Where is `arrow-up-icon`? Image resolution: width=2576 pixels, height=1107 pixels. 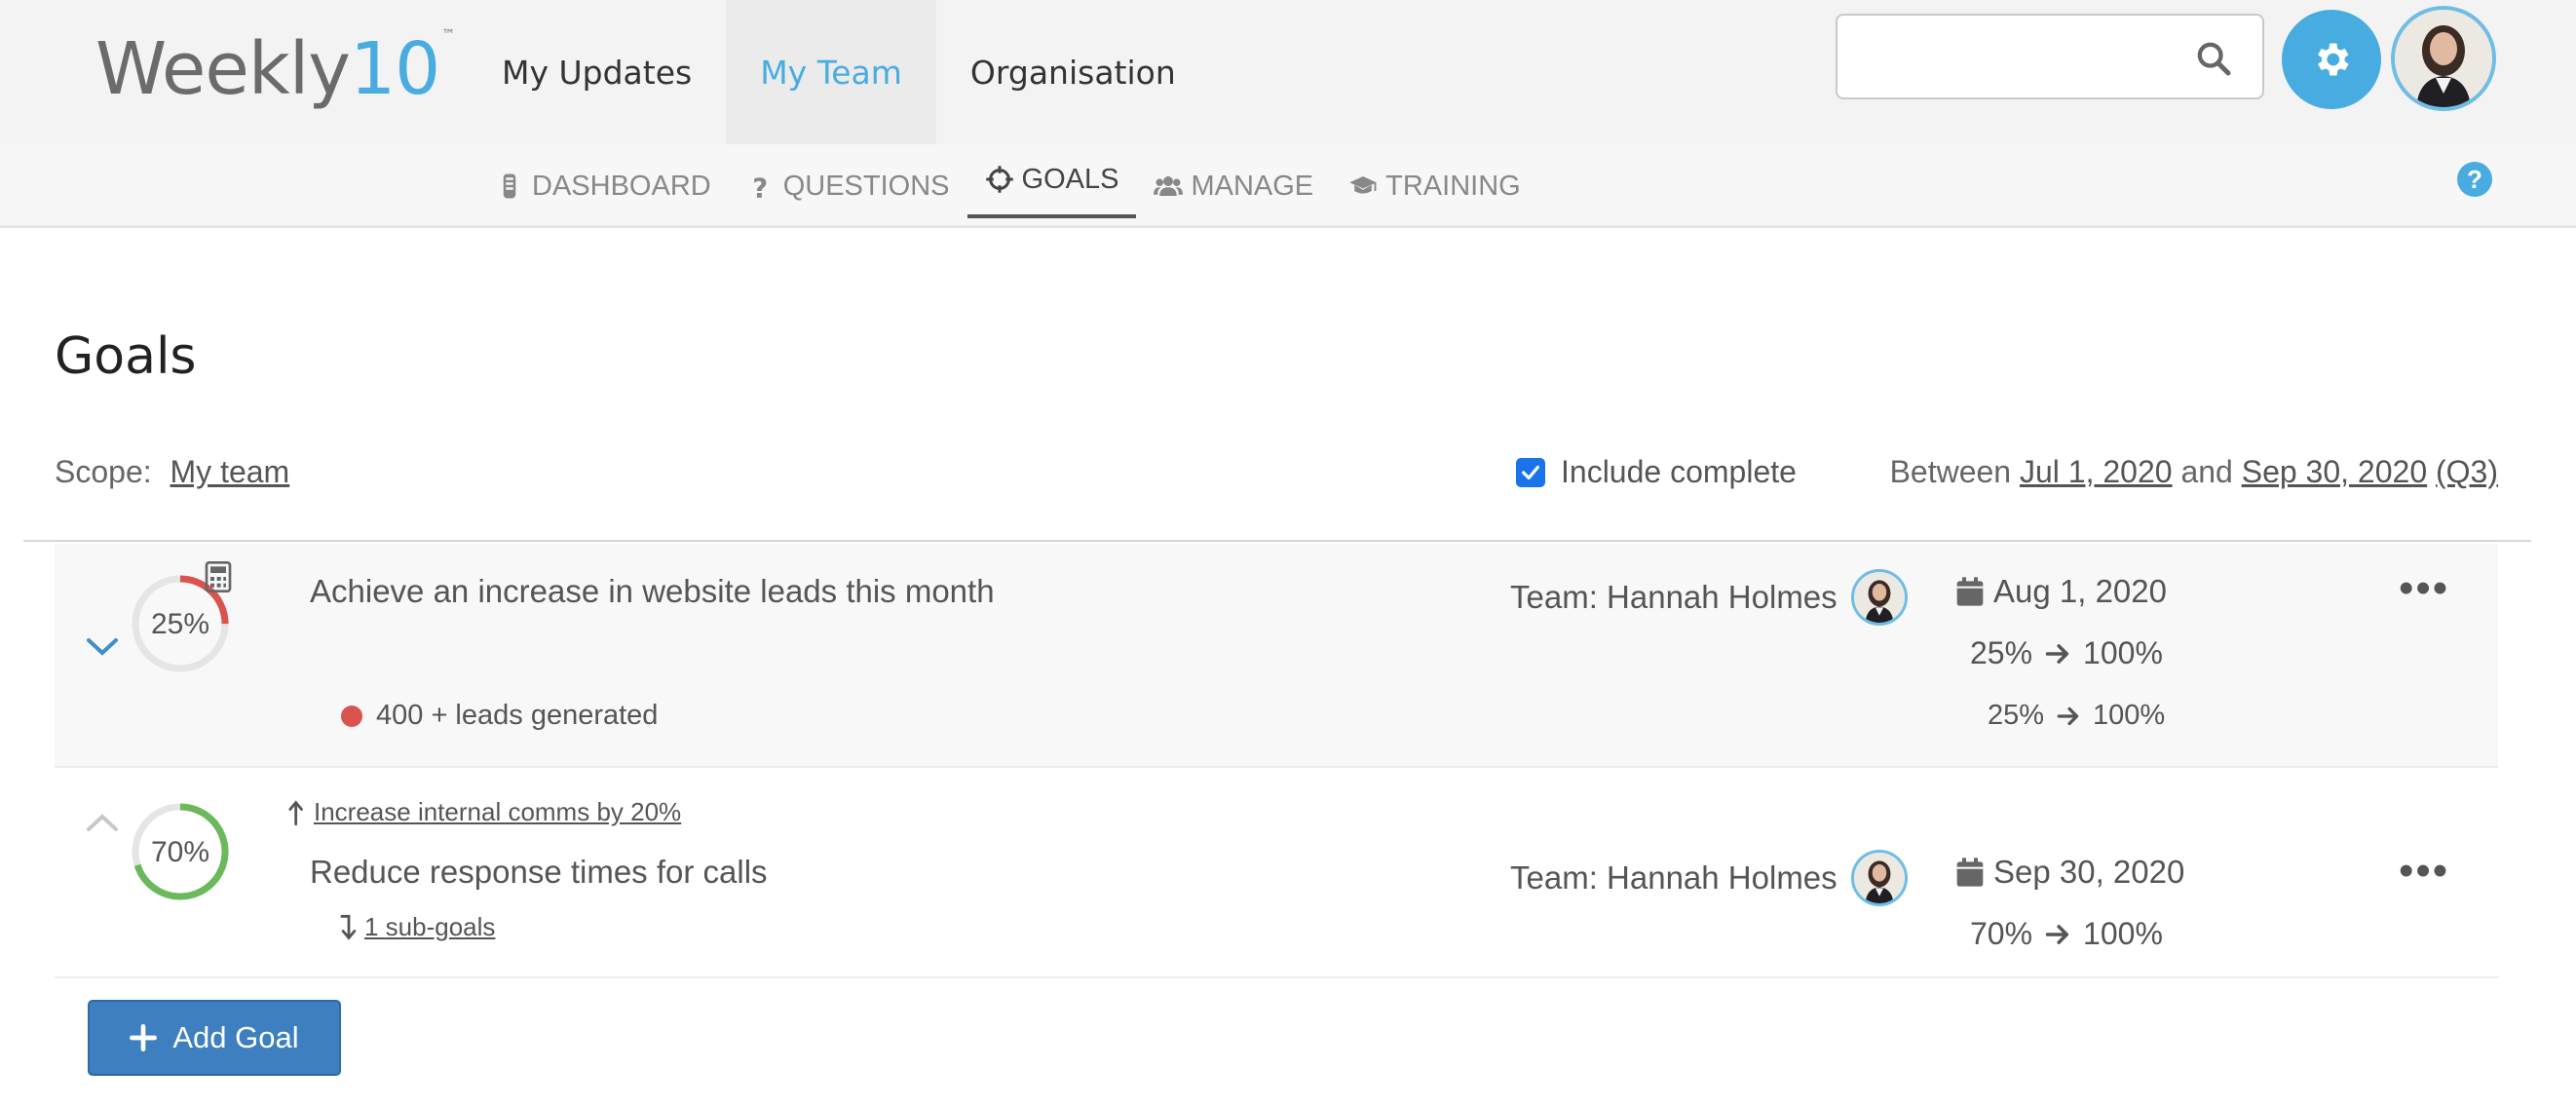 arrow-up-icon is located at coordinates (295, 812).